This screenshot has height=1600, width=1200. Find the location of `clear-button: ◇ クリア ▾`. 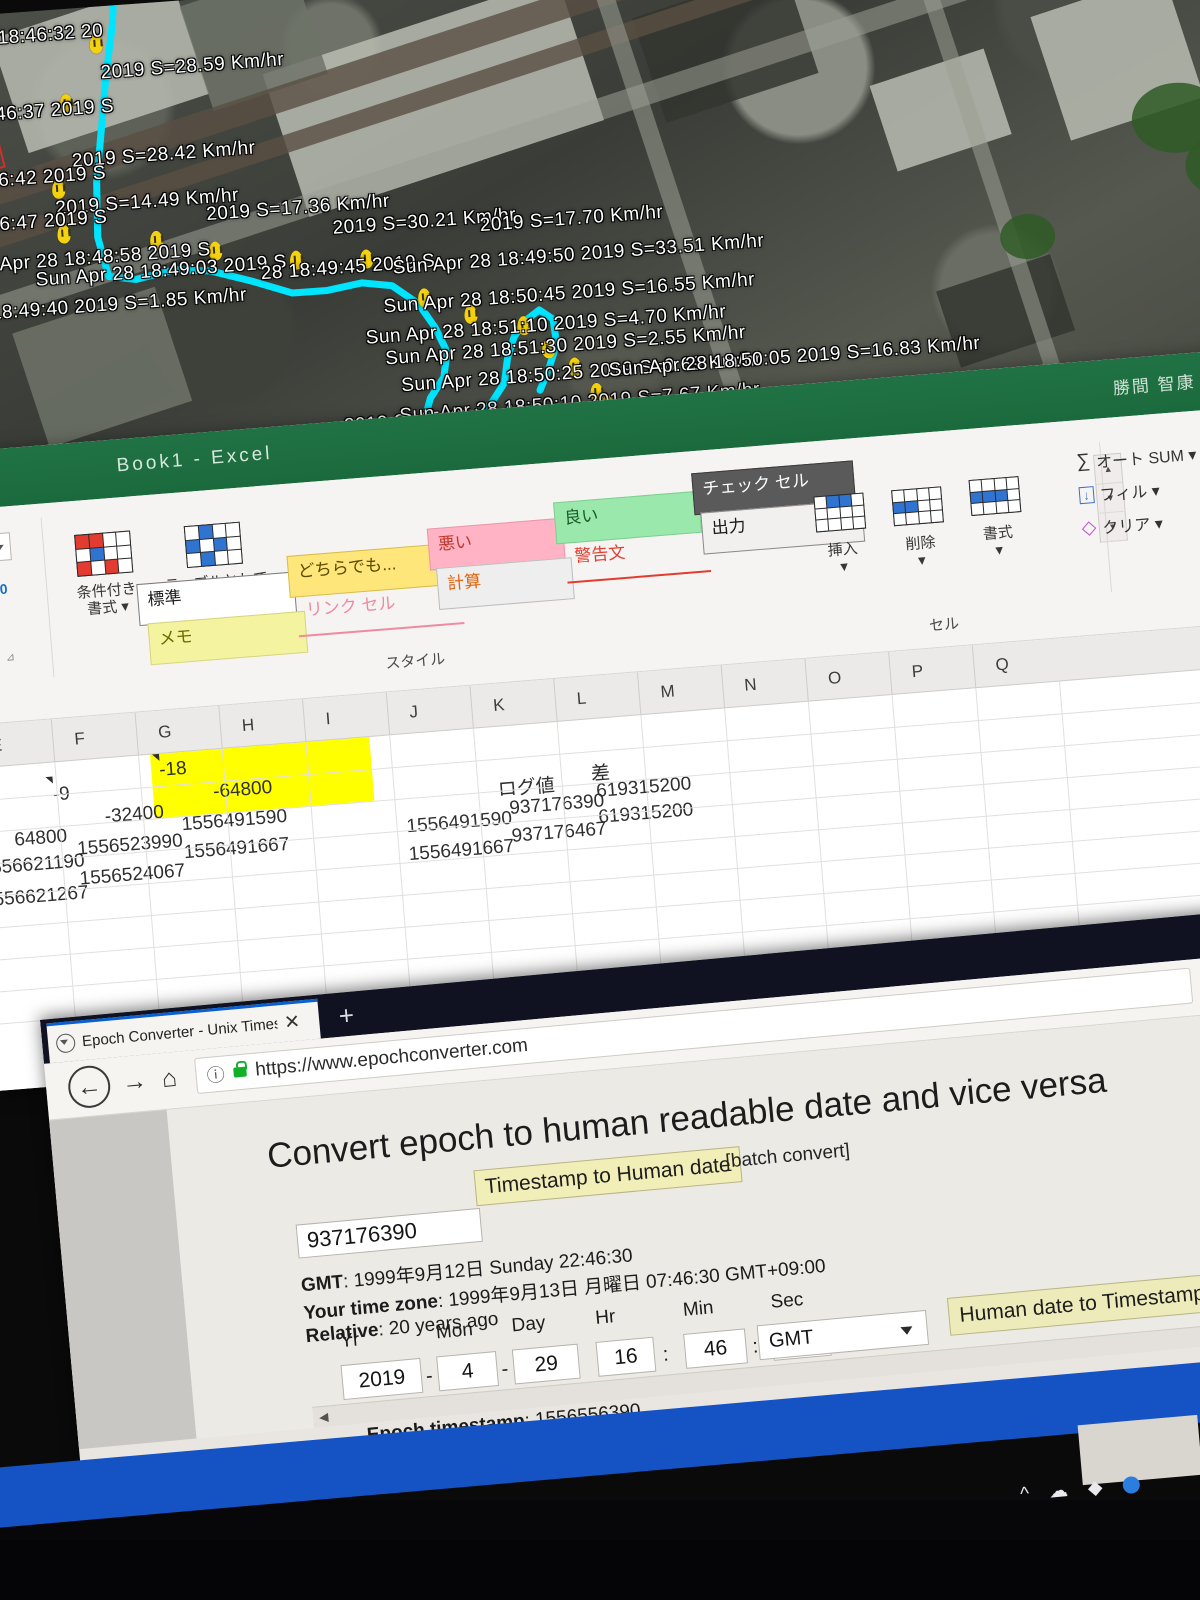

clear-button: ◇ クリア ▾ is located at coordinates (1140, 520).